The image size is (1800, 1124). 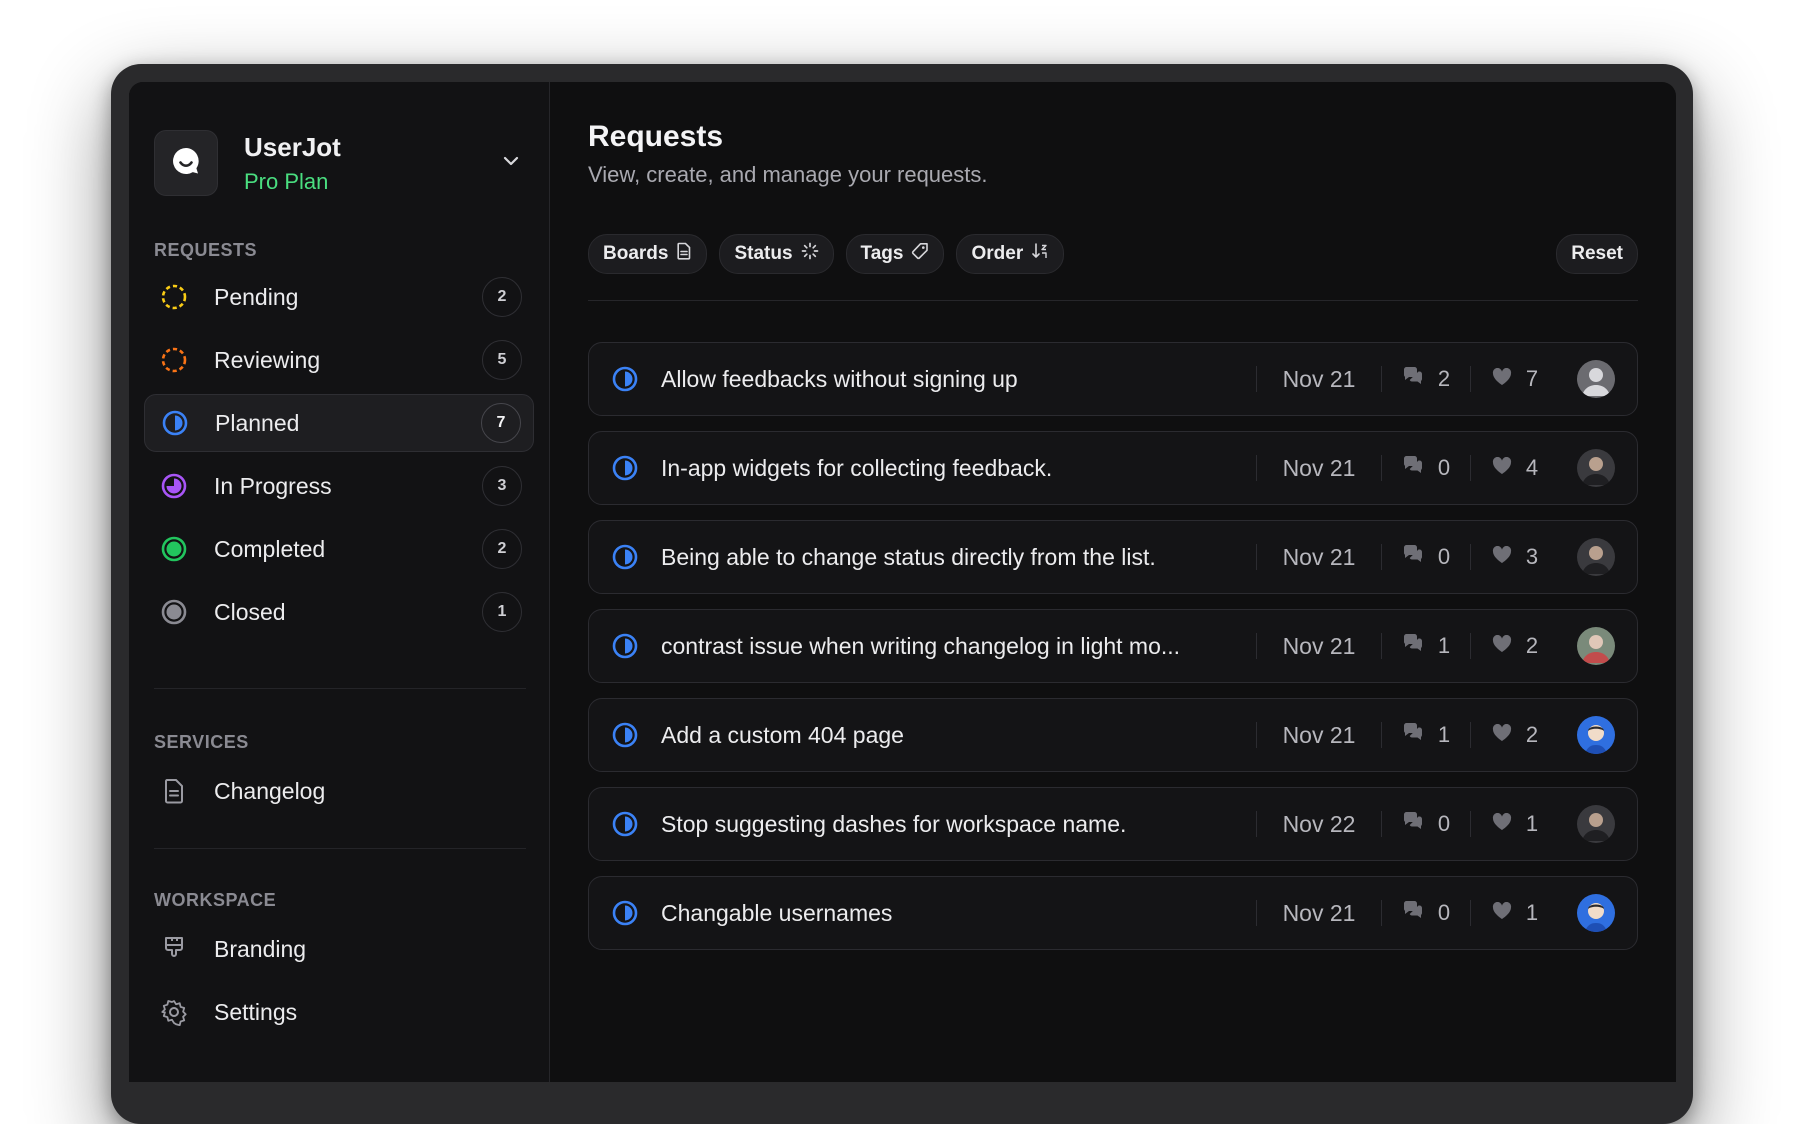 I want to click on workspace-switcher: UserJot Pro Plan, so click(x=340, y=163).